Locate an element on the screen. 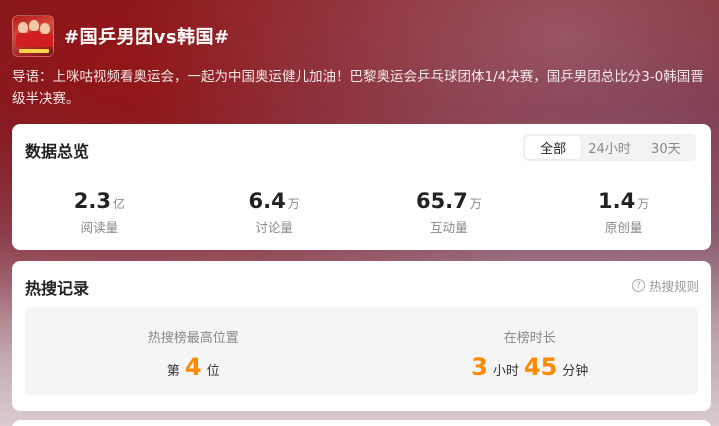 The image size is (719, 426). stat-label: 互动量 is located at coordinates (449, 227).